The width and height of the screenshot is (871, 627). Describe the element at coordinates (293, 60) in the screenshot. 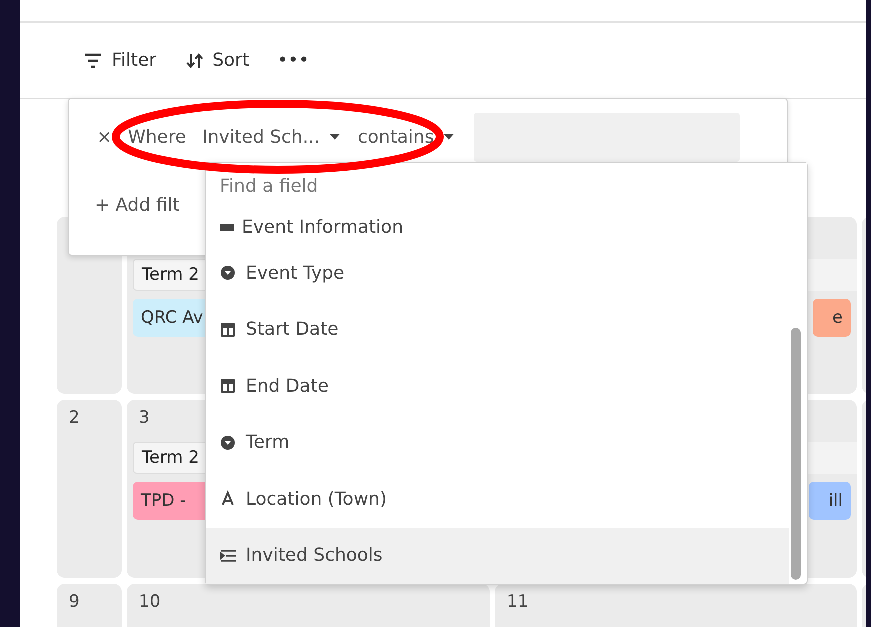

I see `more-button: •••` at that location.